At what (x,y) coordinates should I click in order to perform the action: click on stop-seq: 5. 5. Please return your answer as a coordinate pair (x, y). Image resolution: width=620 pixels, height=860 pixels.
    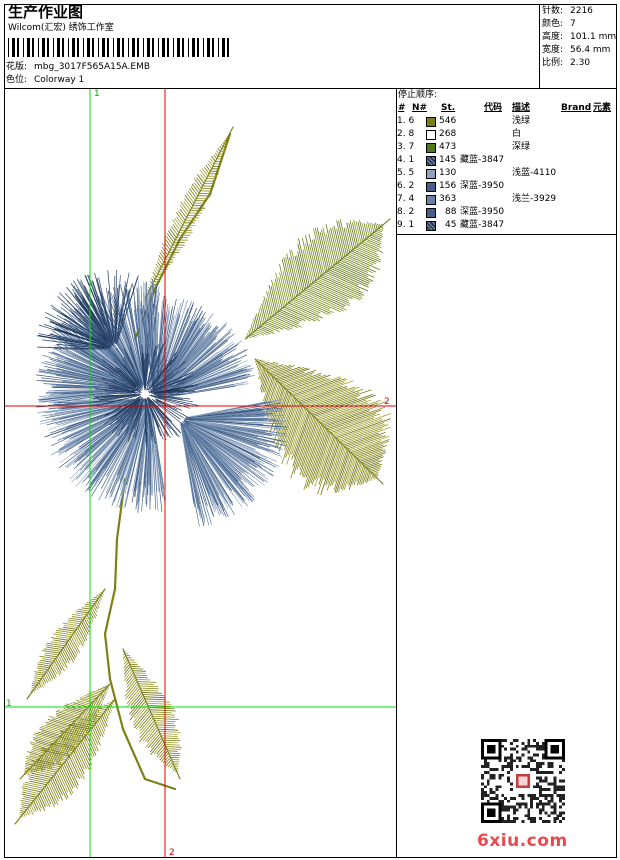
    Looking at the image, I should click on (406, 173).